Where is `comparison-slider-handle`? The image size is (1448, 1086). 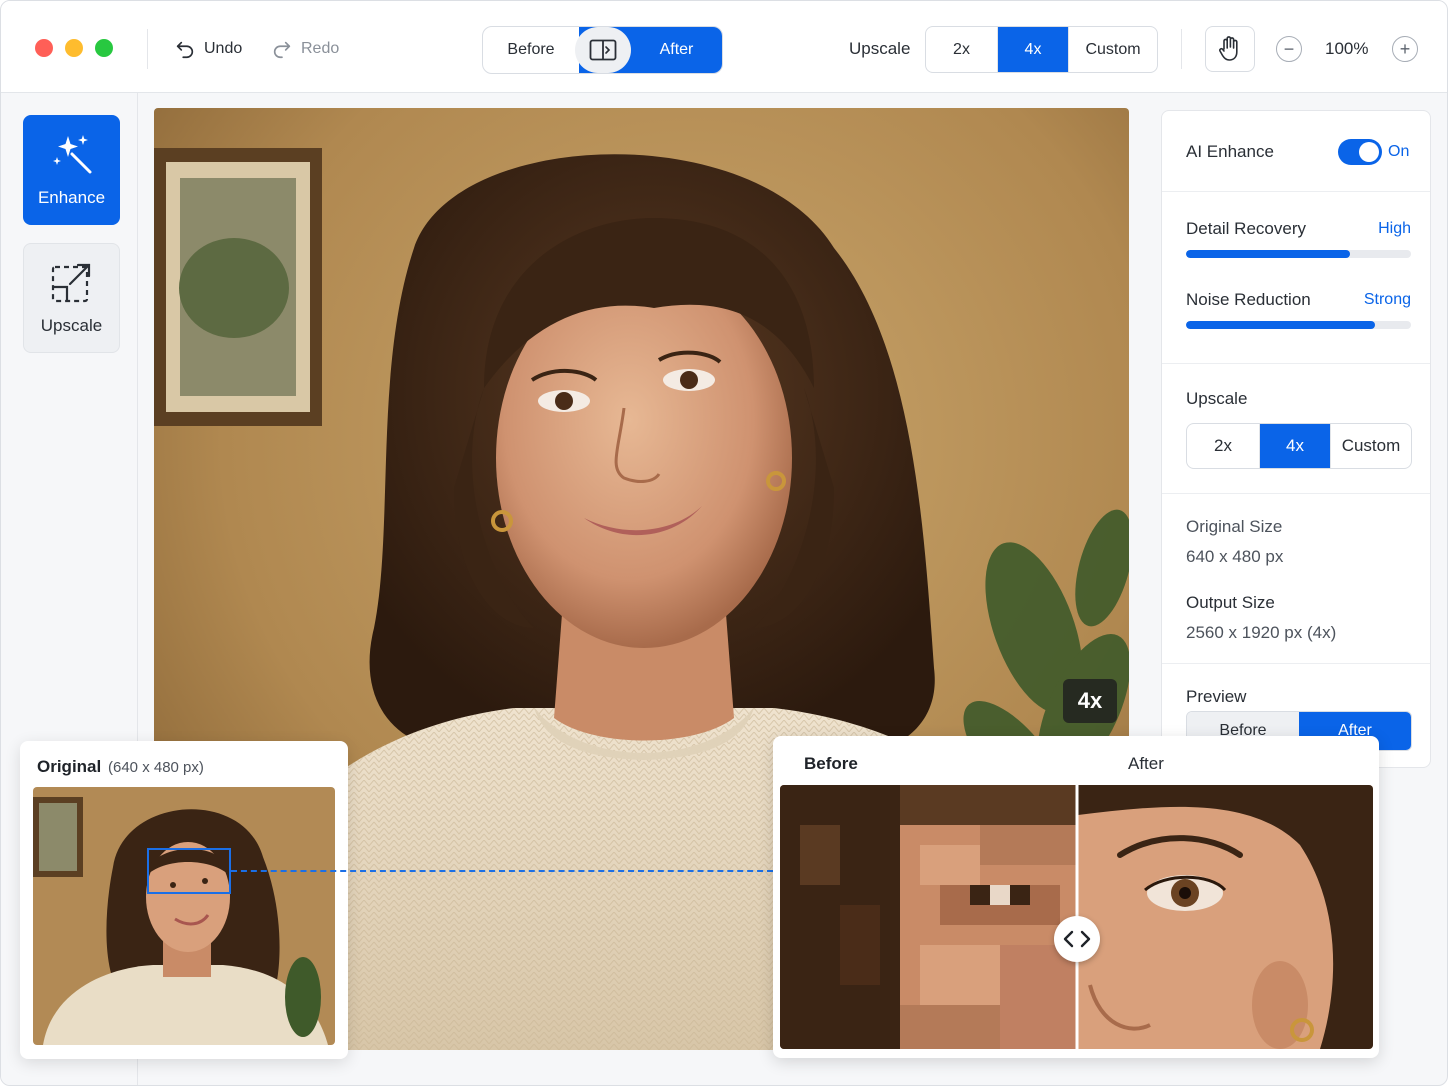 comparison-slider-handle is located at coordinates (1077, 939).